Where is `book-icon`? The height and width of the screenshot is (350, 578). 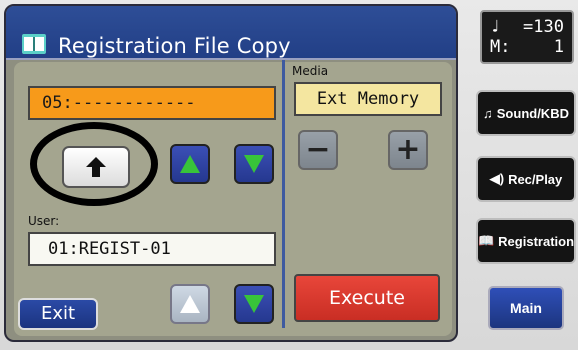 book-icon is located at coordinates (34, 44).